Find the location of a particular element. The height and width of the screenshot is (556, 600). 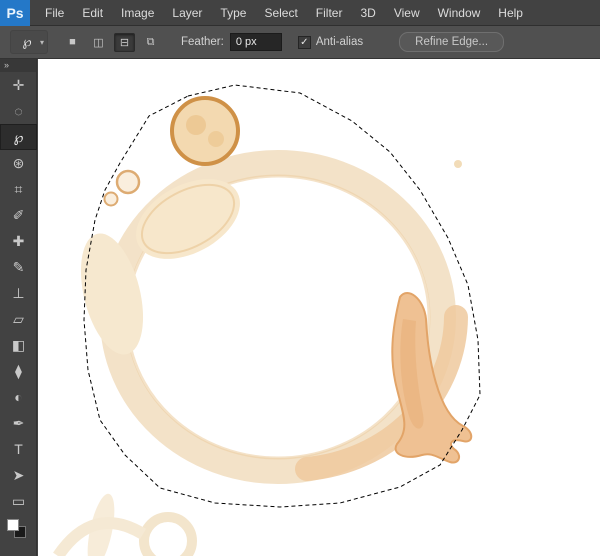

collapse-panel-button: » is located at coordinates (18, 65).